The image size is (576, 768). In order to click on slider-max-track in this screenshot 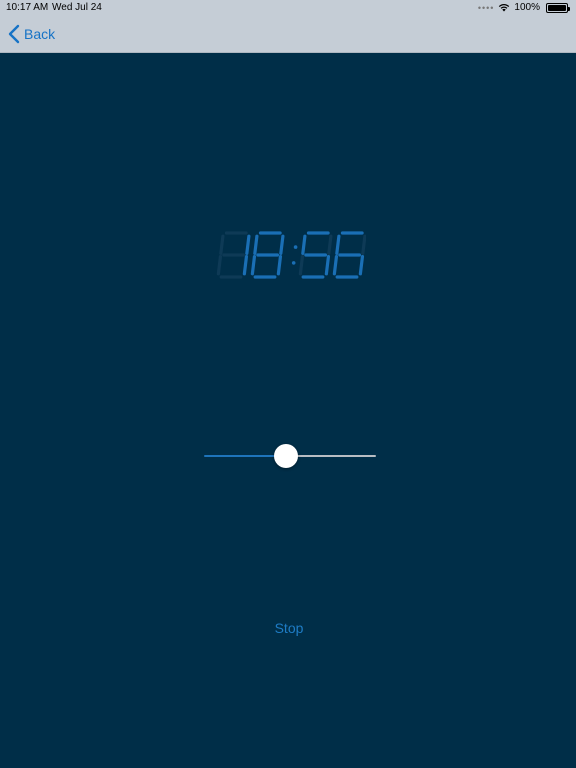, I will do `click(331, 456)`.